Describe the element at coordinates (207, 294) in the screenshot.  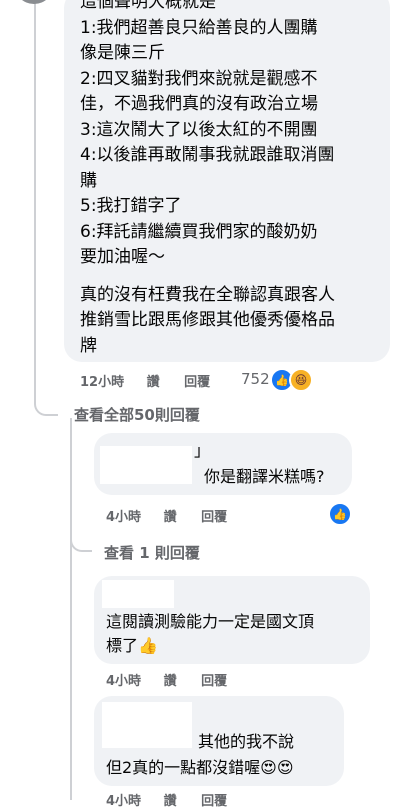
I see `comment-line: 真的沒有枉費我在全聯認真跟客人` at that location.